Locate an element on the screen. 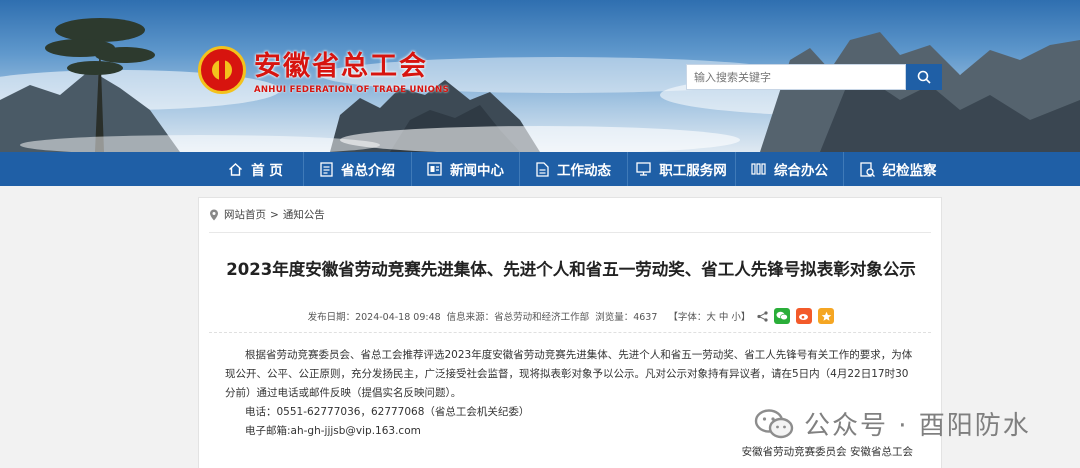 This screenshot has width=1080, height=468. nav-item-about: 省总介绍 is located at coordinates (358, 169).